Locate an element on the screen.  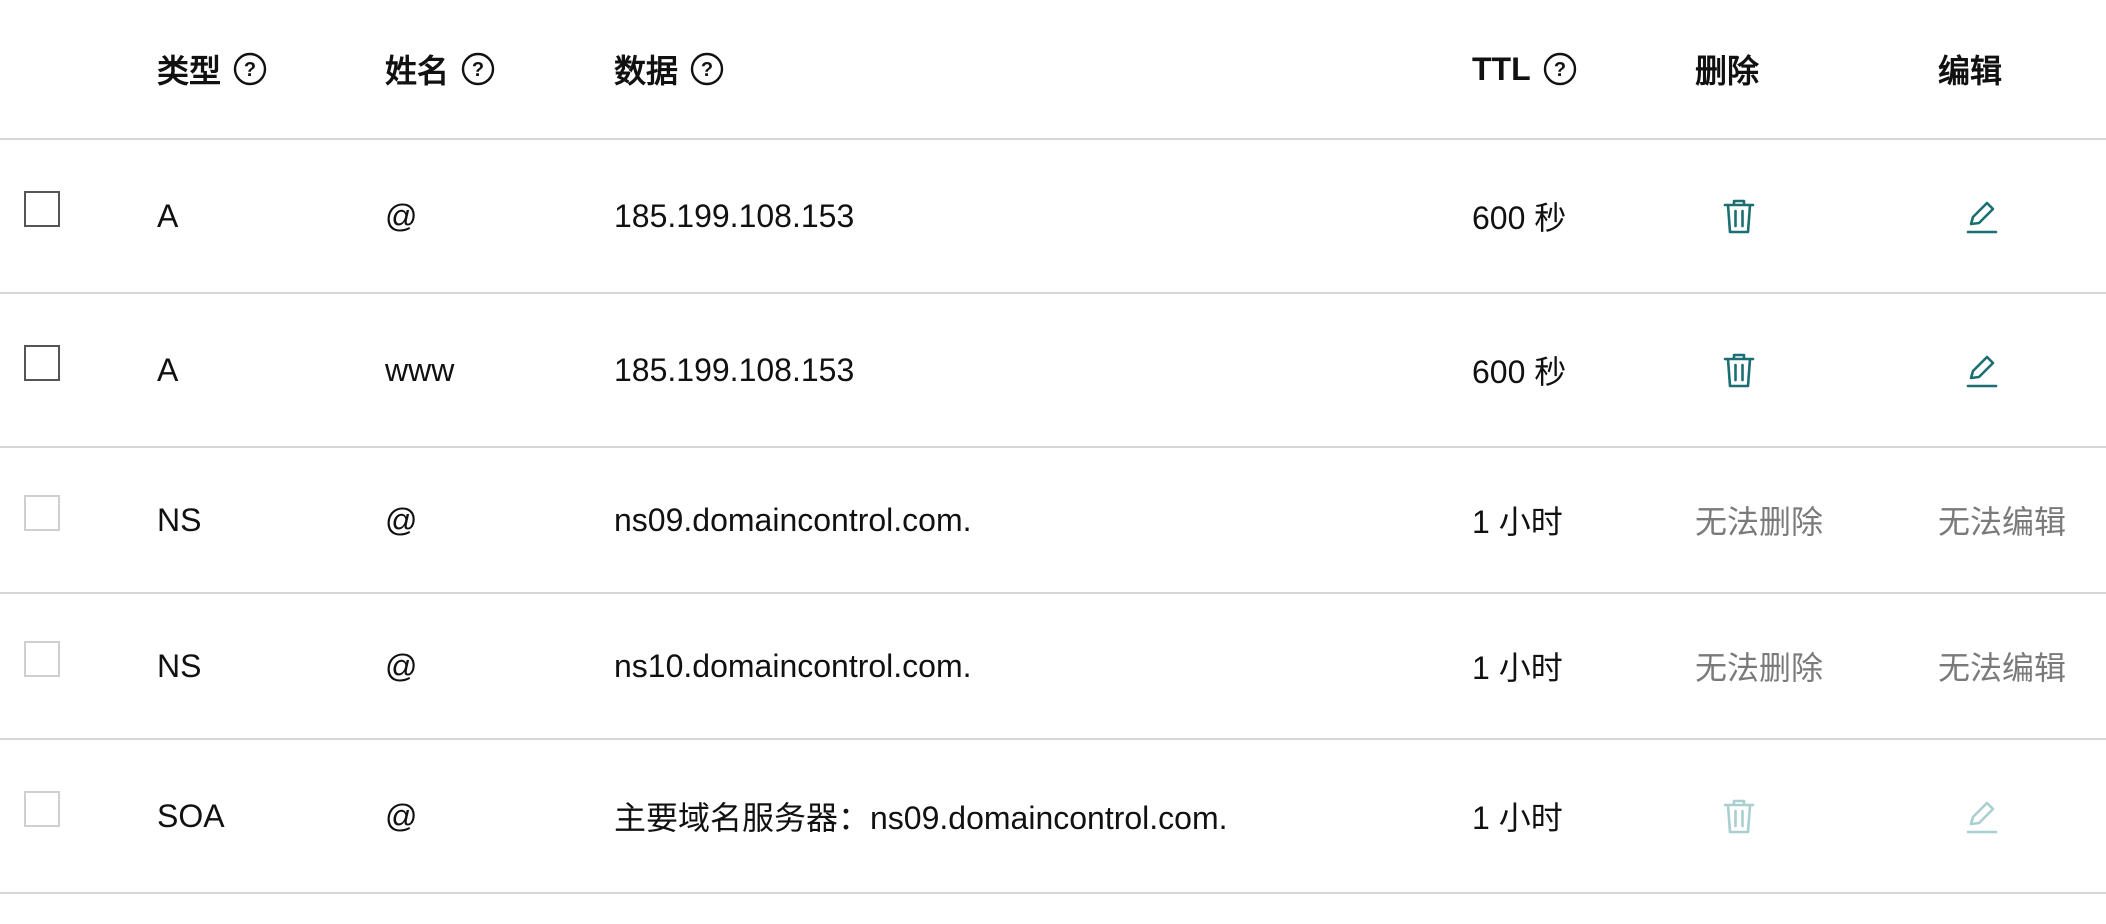
record-data: ns09.domaincontrol.com. is located at coordinates (793, 519).